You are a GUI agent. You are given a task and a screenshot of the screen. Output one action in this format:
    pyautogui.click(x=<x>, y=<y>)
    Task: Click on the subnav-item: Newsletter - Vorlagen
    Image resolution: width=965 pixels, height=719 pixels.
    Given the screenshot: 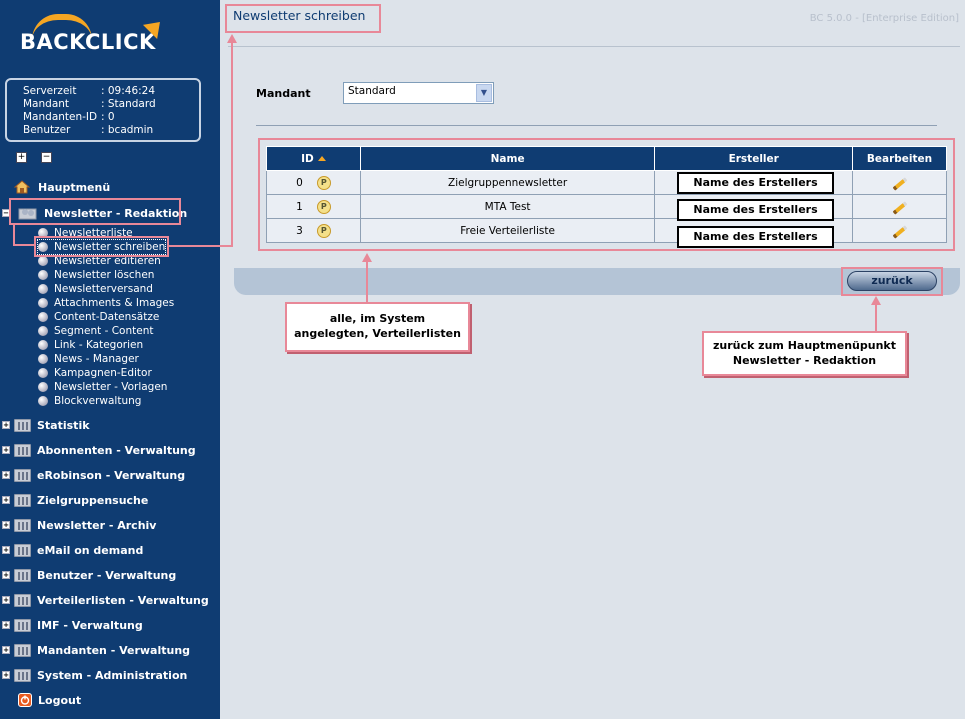 What is the action you would take?
    pyautogui.click(x=102, y=387)
    